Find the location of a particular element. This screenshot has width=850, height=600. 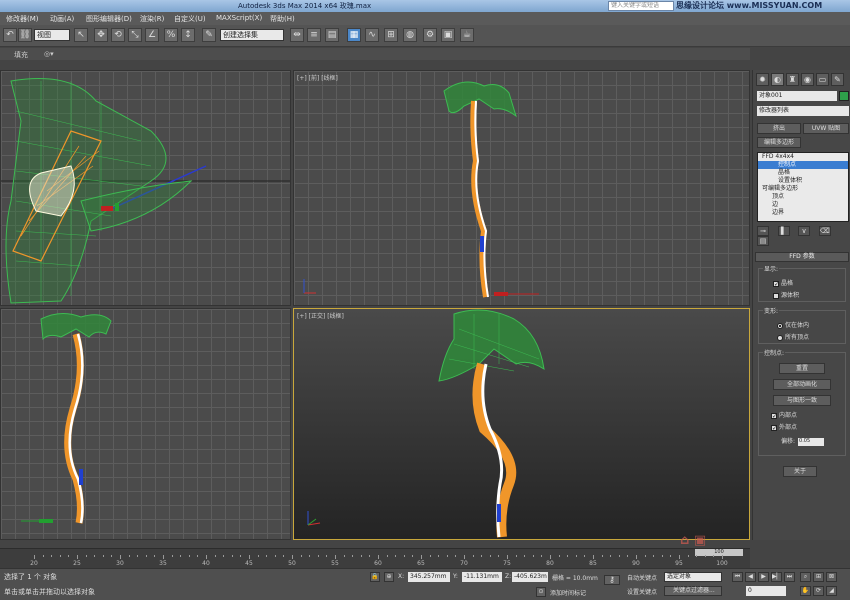

timeline: 100 20 25 30 35 40 45 50 55 60 65 70 75 80 85 90 95 100 is located at coordinates (375, 558).